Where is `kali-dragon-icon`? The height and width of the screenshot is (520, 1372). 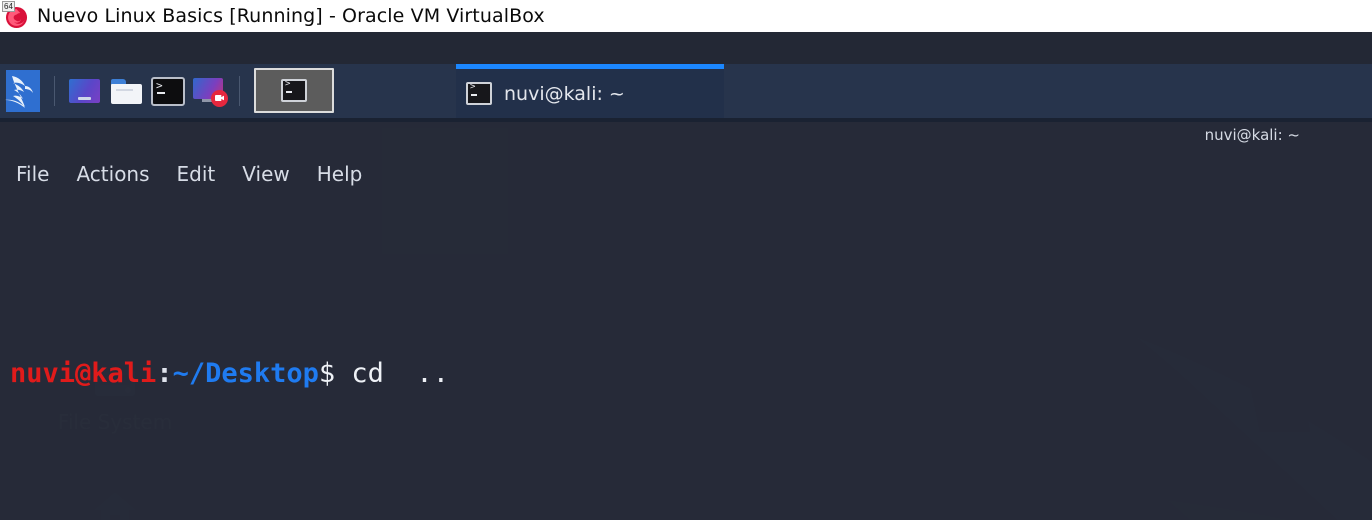
kali-dragon-icon is located at coordinates (22, 91).